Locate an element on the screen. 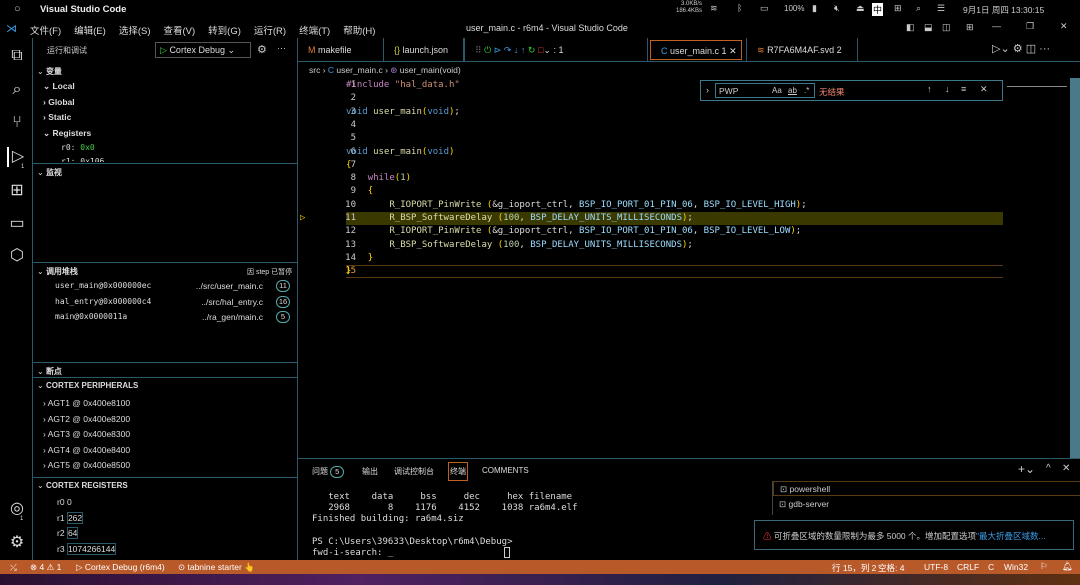  ime-indicator: 中 is located at coordinates (878, 9).